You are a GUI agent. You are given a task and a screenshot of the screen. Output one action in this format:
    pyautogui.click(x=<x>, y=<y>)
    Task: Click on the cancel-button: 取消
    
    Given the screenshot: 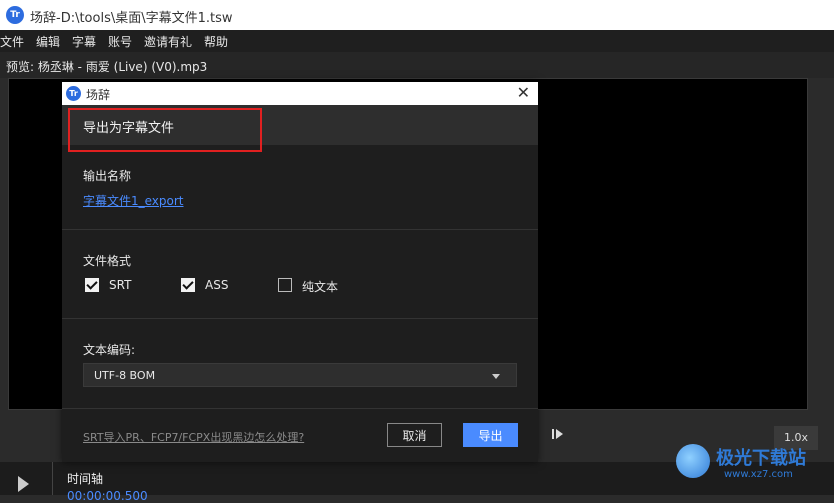 What is the action you would take?
    pyautogui.click(x=414, y=435)
    